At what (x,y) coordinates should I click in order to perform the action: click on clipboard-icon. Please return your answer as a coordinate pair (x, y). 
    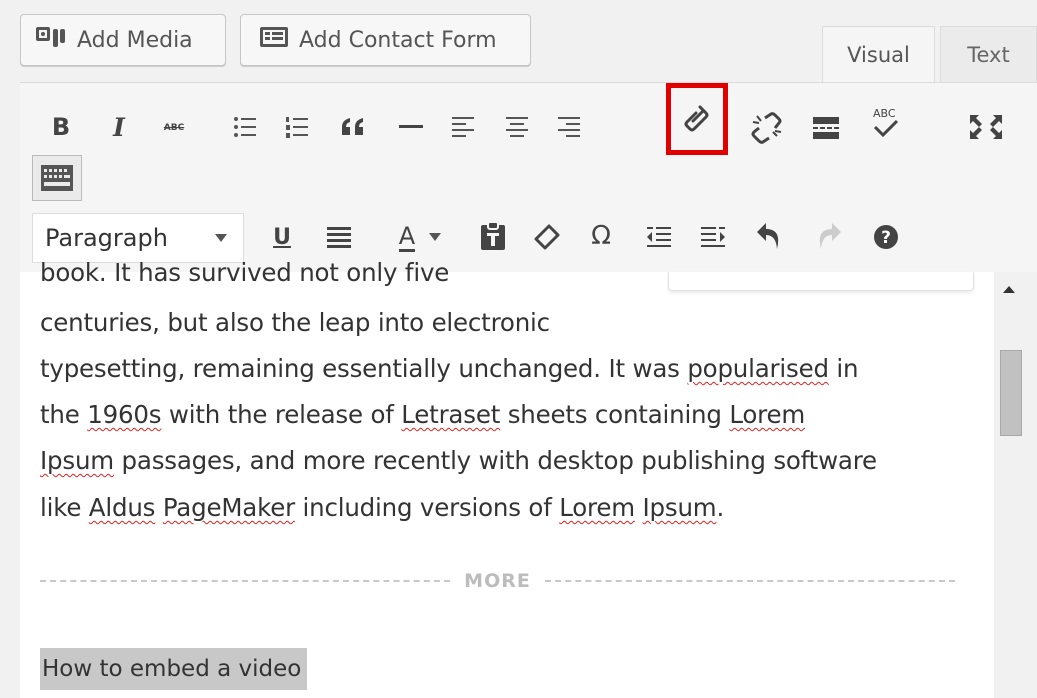
    Looking at the image, I should click on (493, 235).